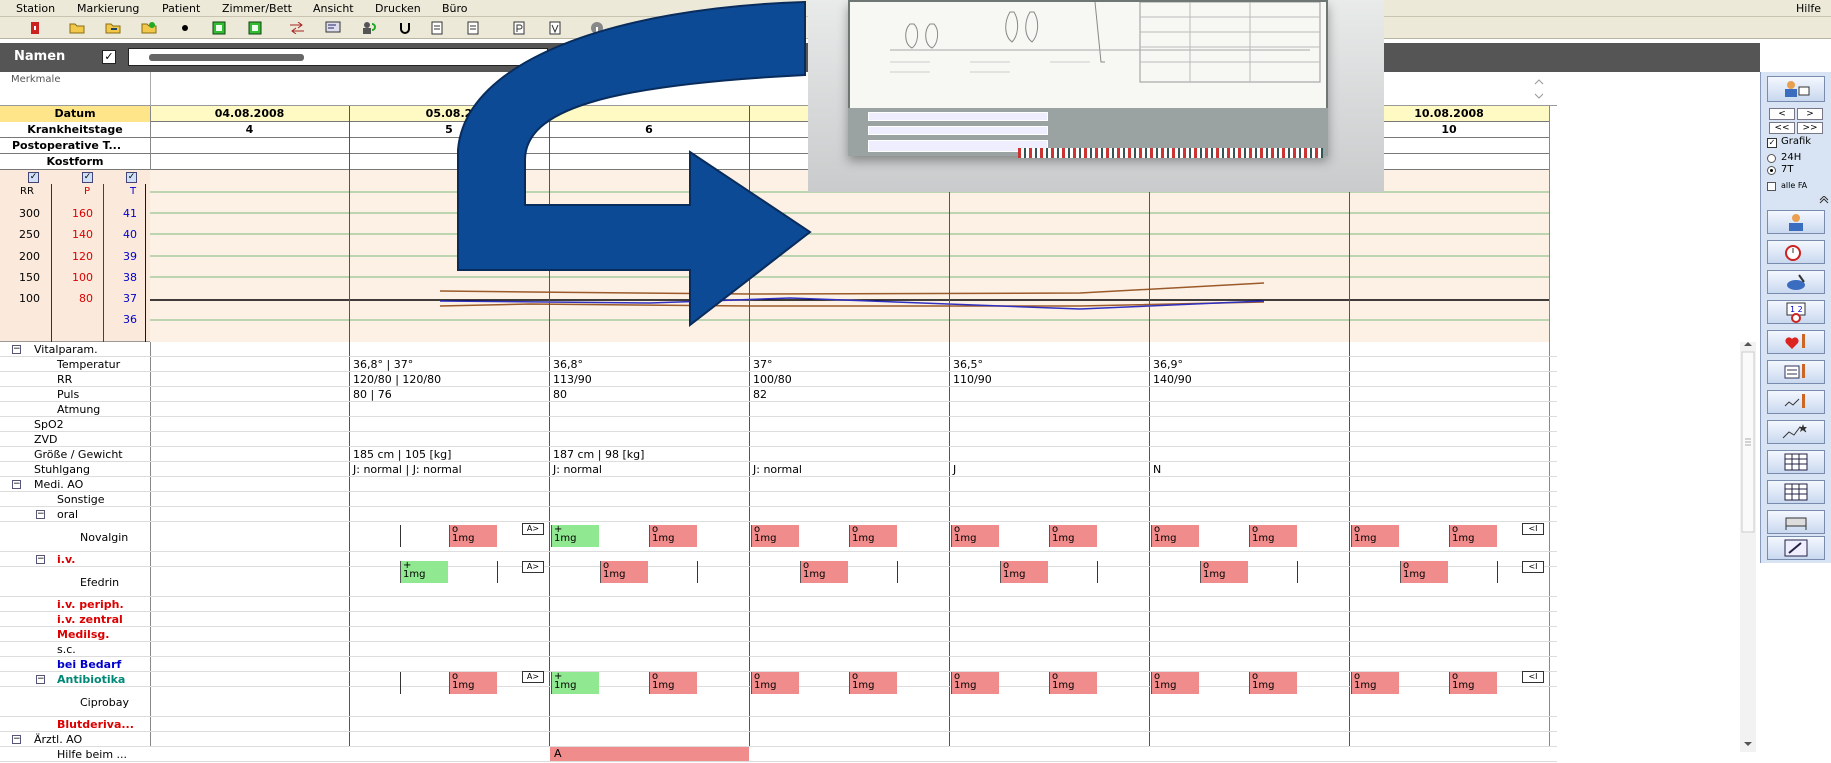  Describe the element at coordinates (185, 27) in the screenshot. I see `dot-icon` at that location.